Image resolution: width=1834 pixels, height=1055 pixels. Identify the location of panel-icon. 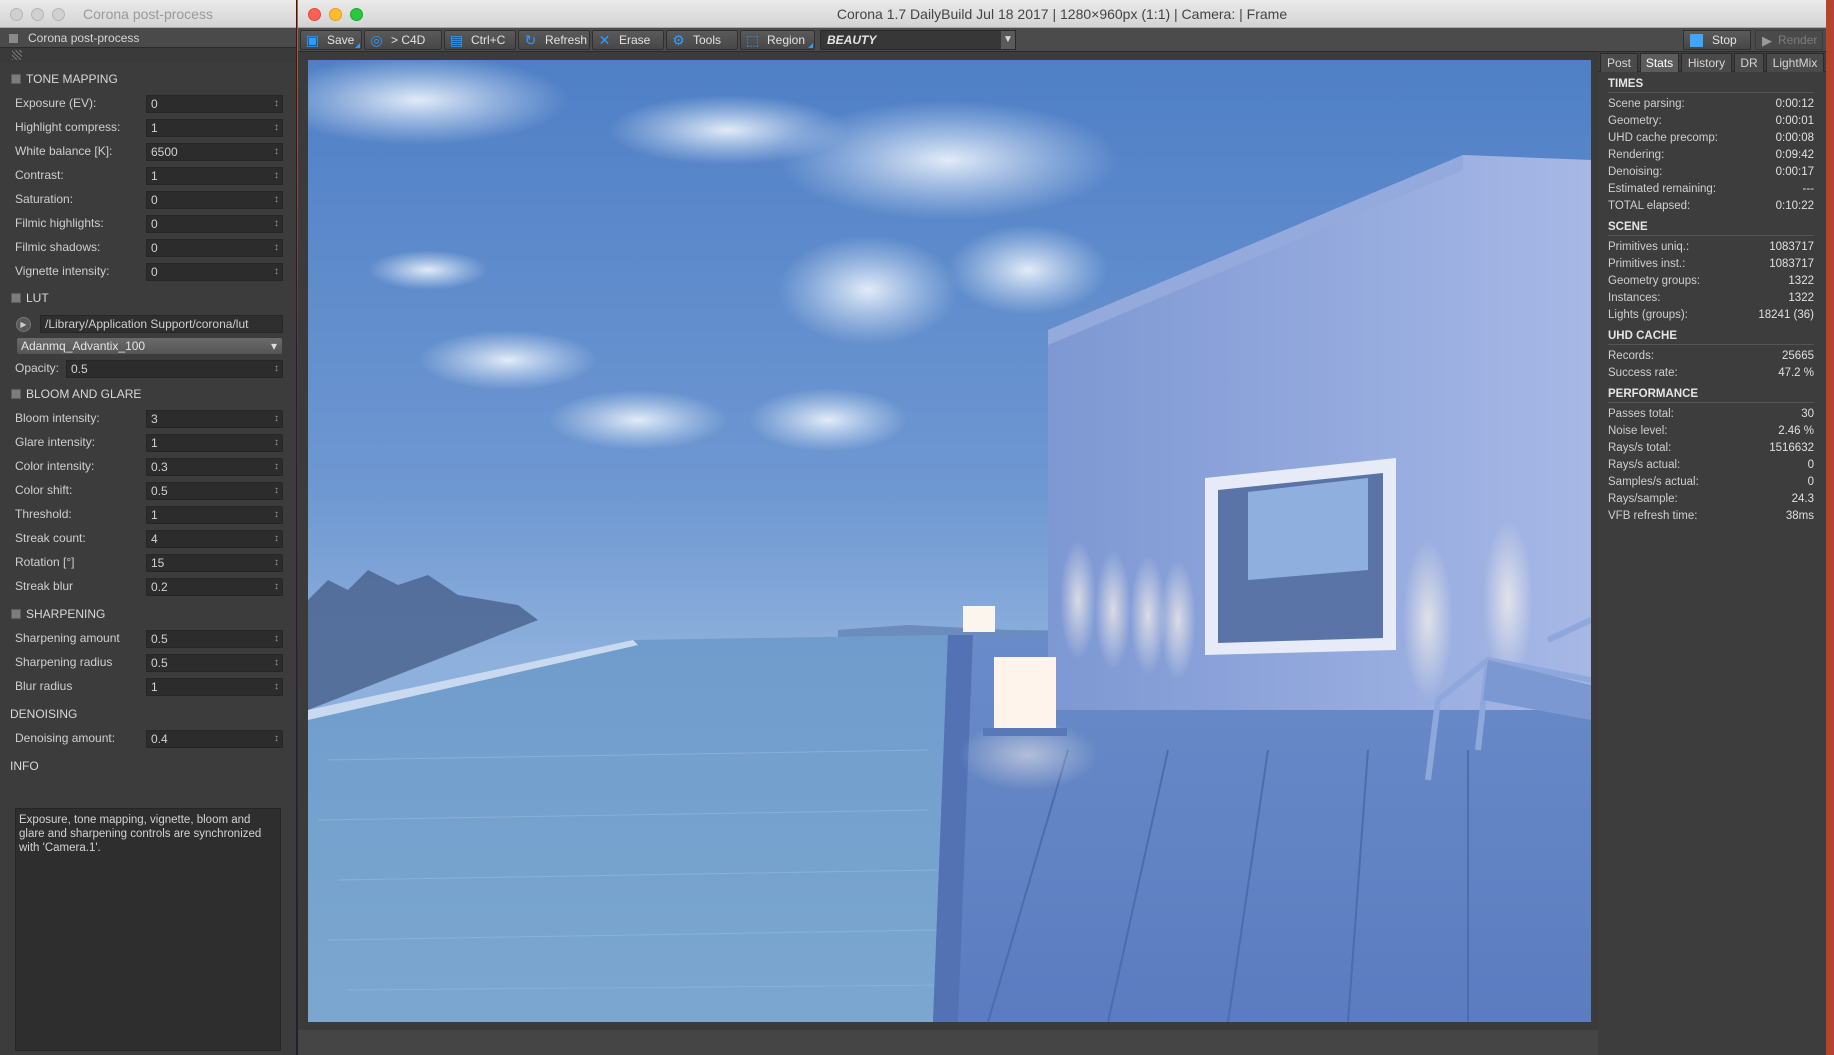
(13, 38).